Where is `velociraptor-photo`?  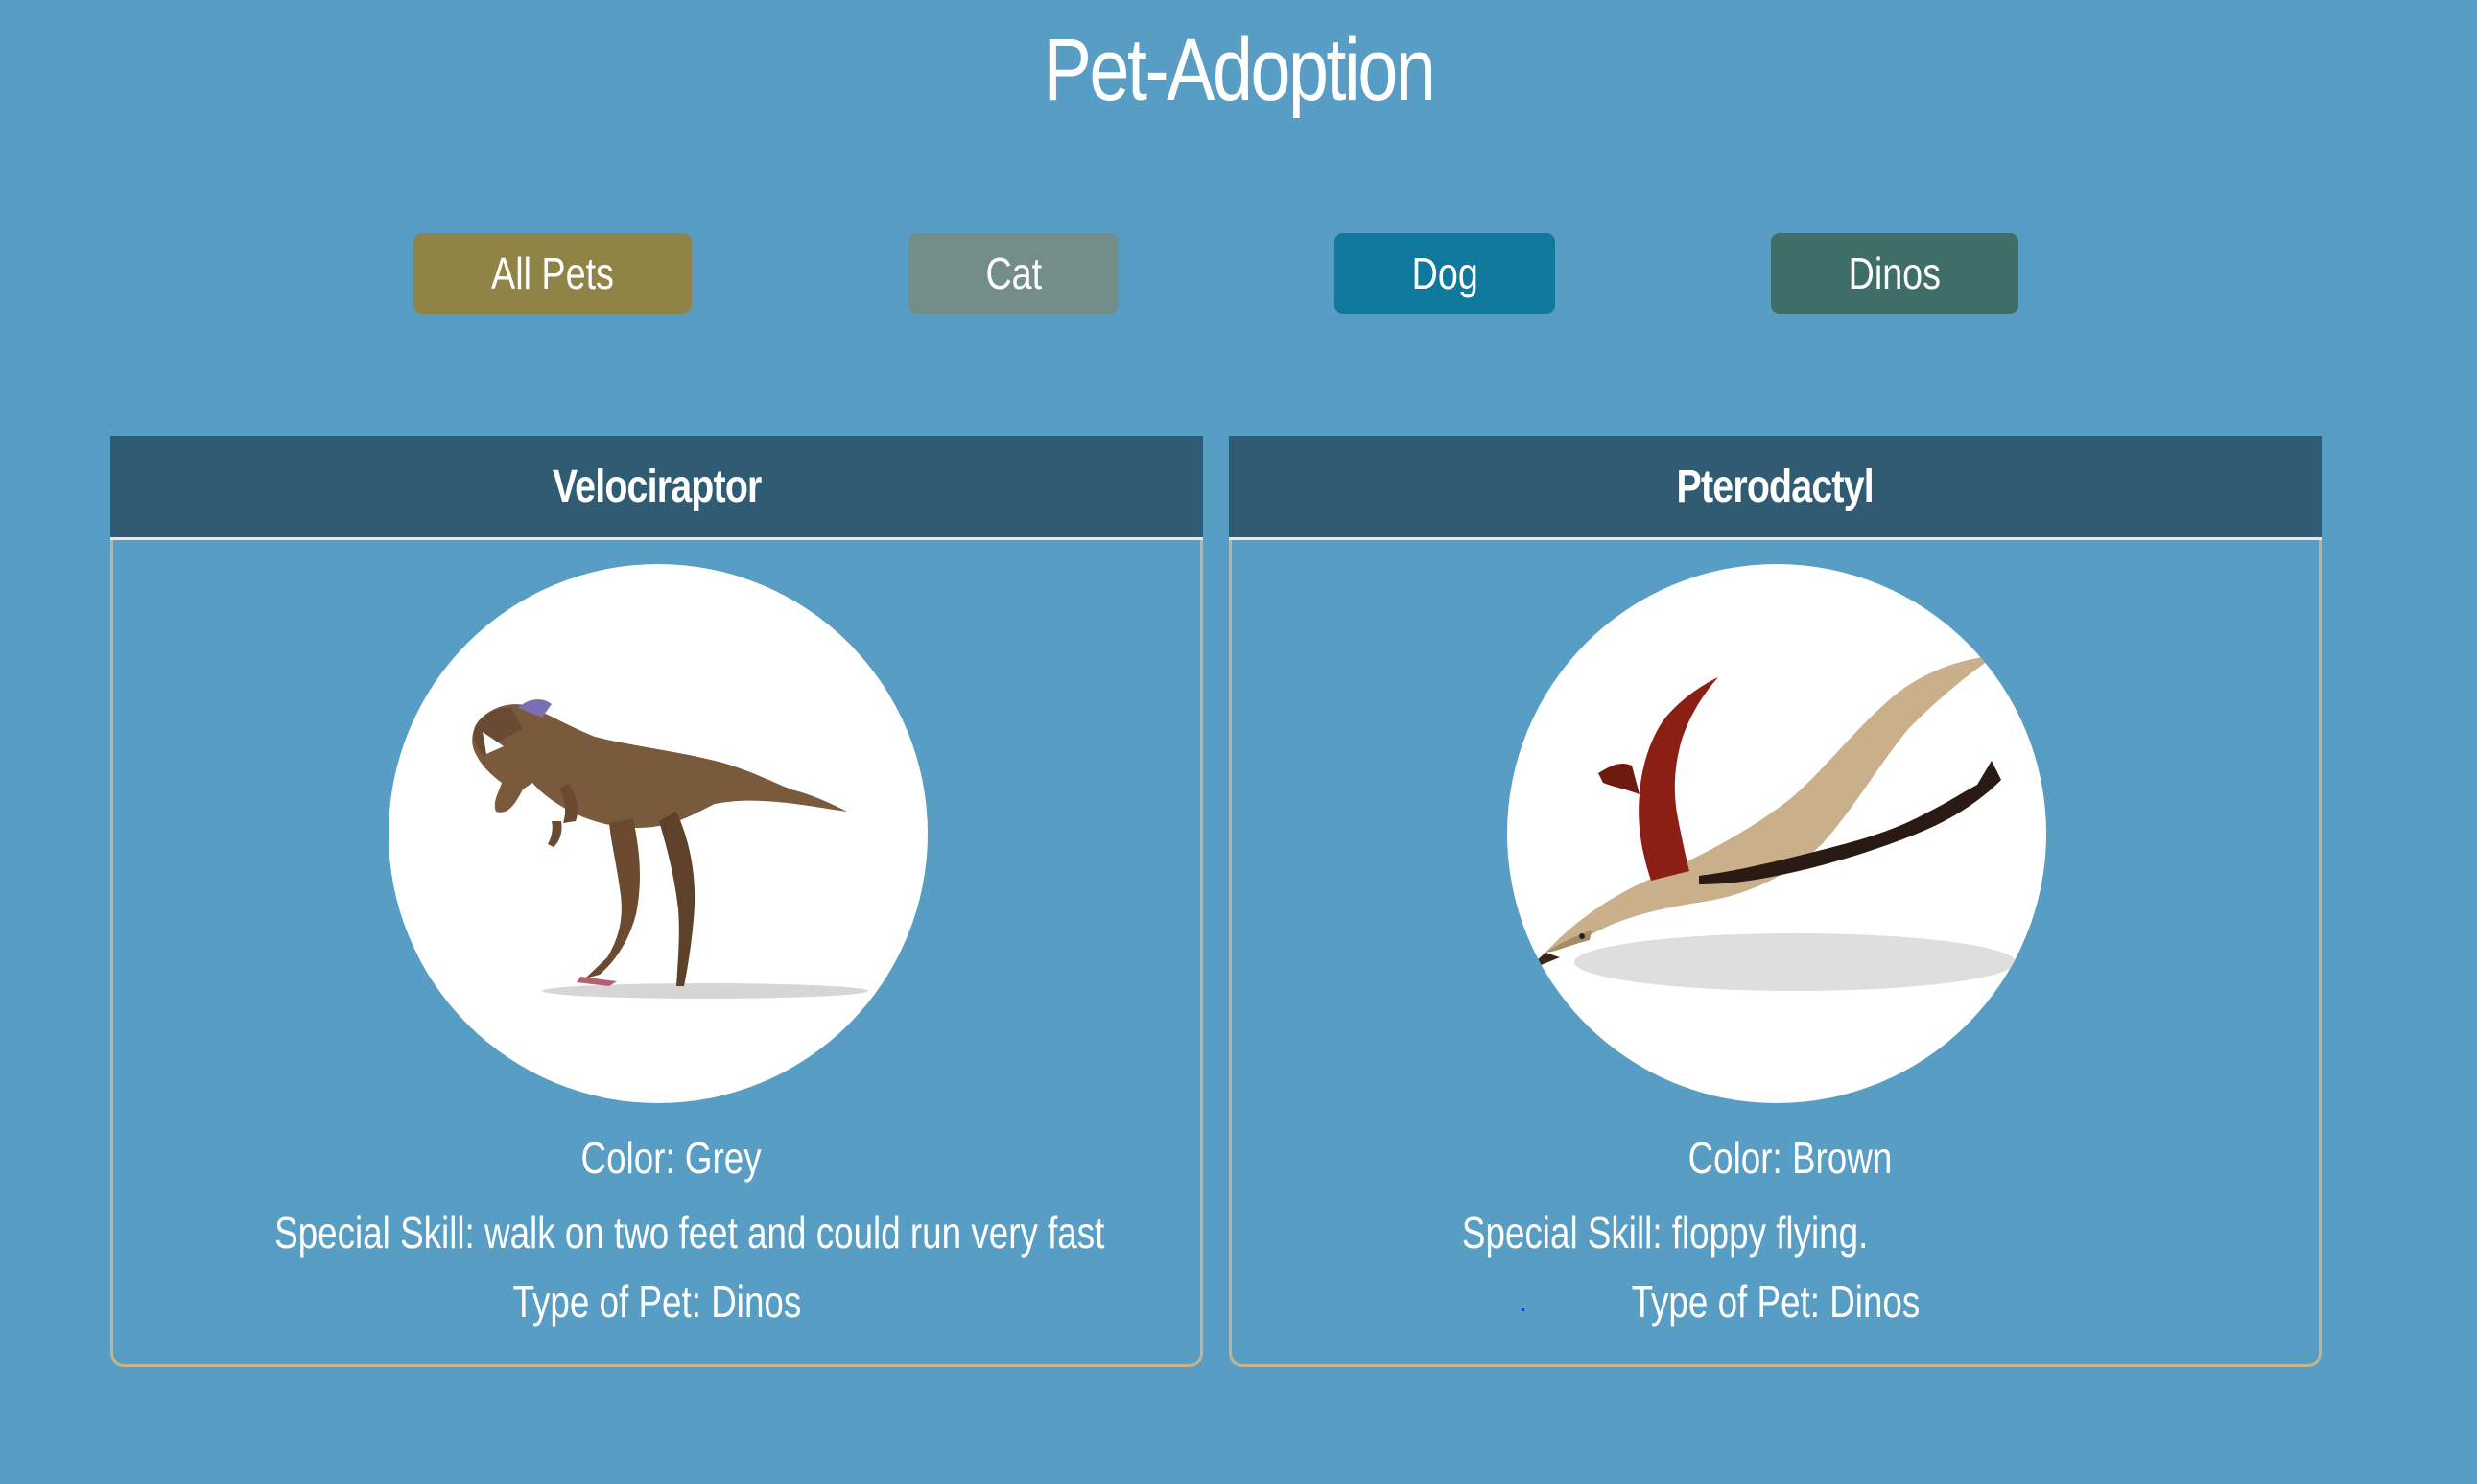 velociraptor-photo is located at coordinates (659, 834).